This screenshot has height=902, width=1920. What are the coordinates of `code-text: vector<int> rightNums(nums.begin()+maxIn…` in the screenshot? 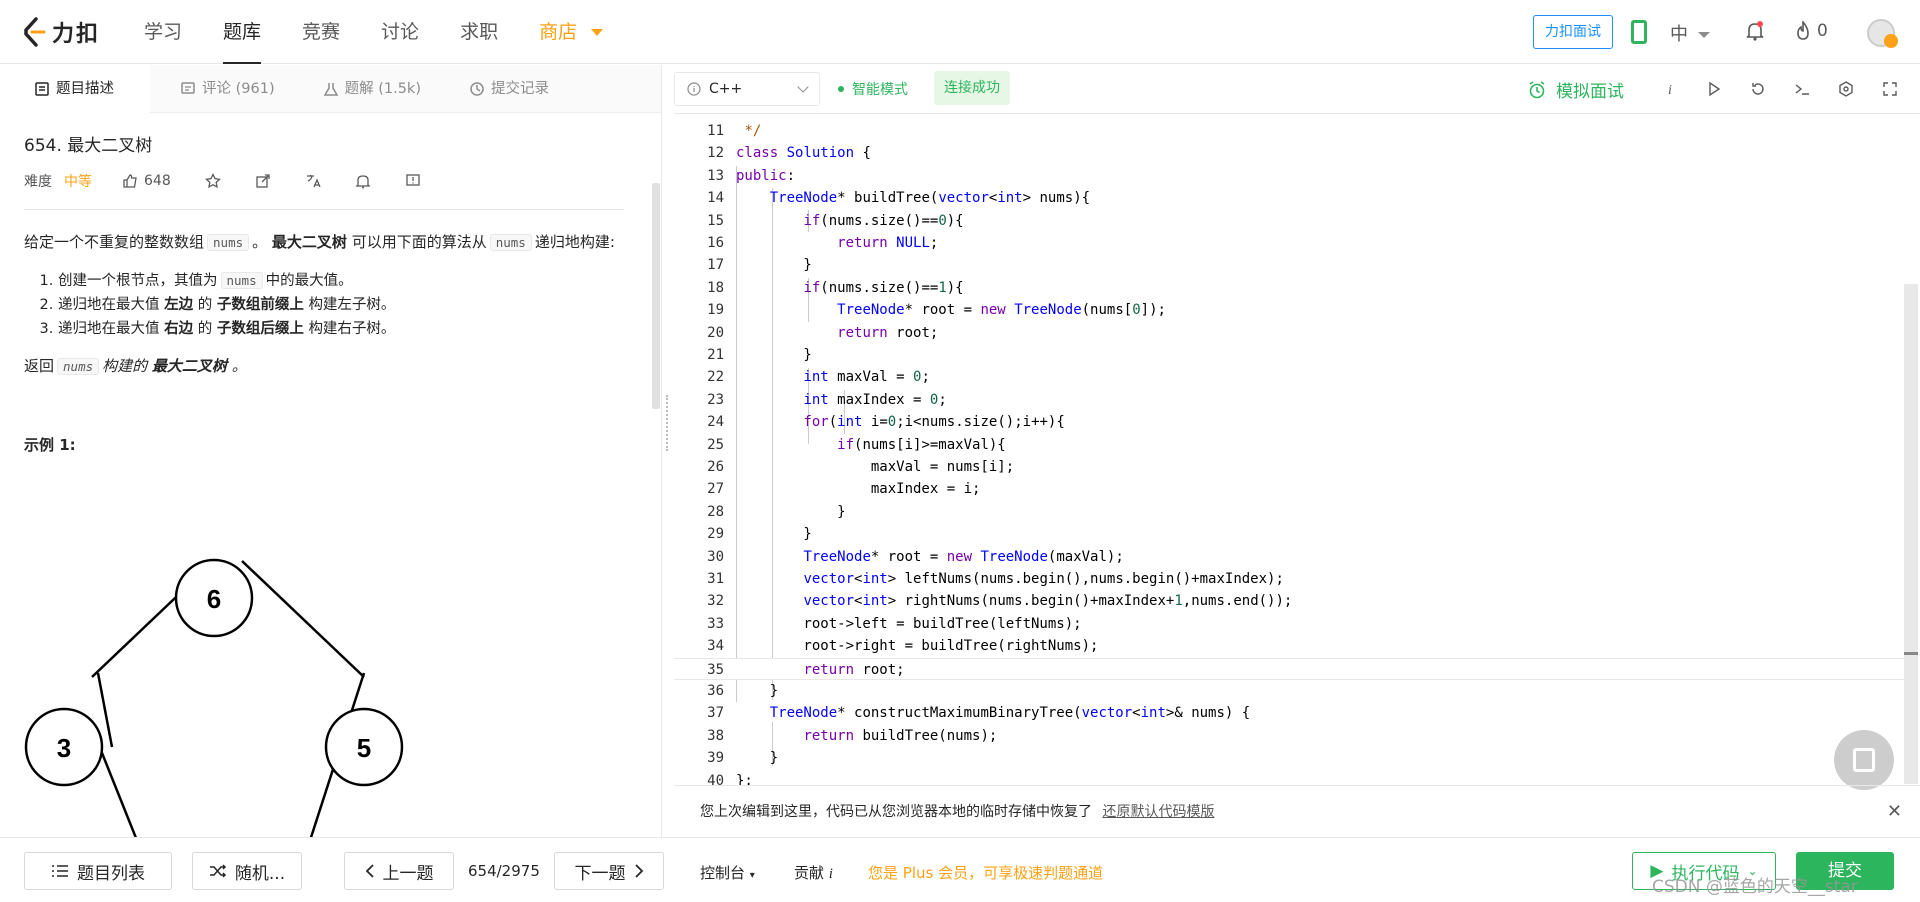 It's located at (1048, 601).